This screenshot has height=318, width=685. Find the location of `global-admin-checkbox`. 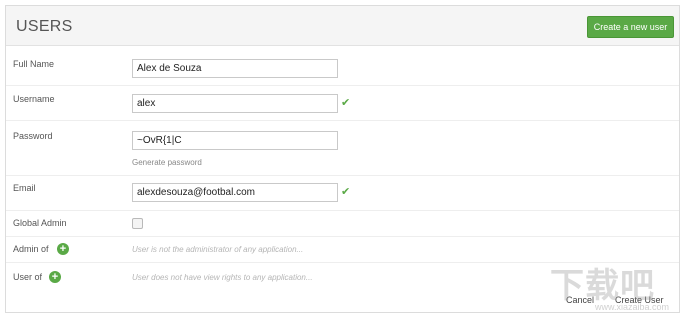

global-admin-checkbox is located at coordinates (137, 223).